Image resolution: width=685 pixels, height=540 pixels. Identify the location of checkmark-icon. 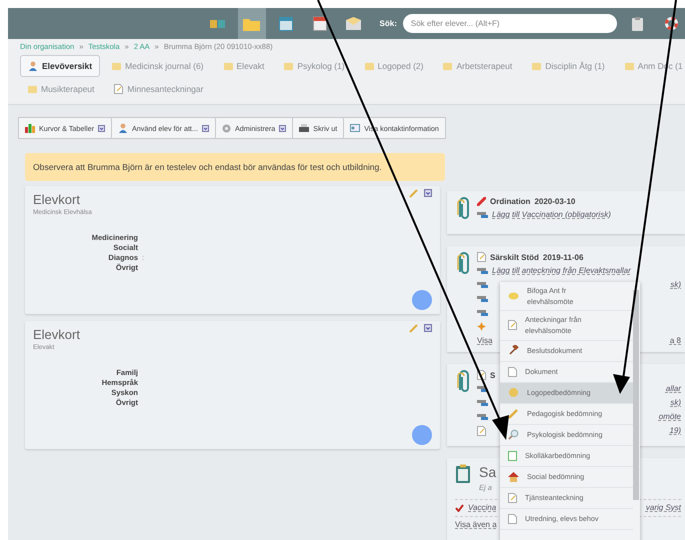
(459, 508).